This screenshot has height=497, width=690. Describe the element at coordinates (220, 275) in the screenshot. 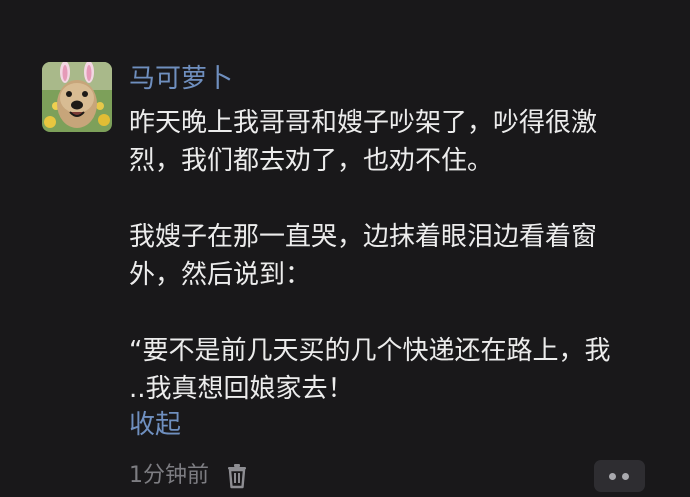

I see `content-line: 外，然后说到：` at that location.